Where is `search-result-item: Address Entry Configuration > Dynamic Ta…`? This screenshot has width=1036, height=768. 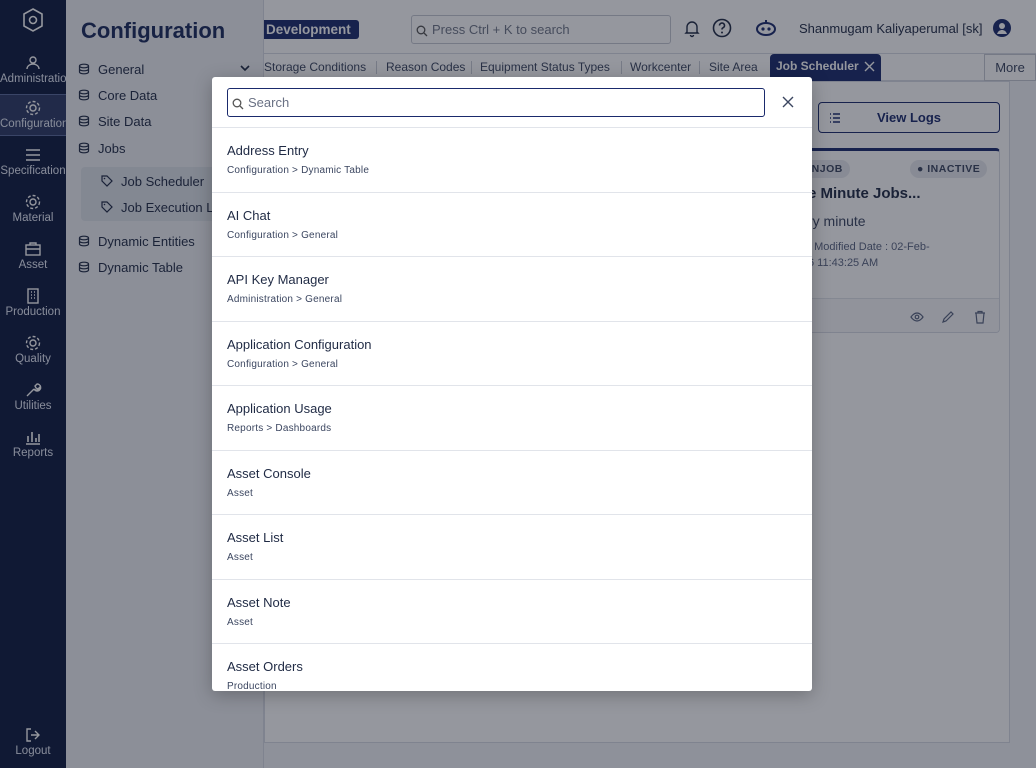 search-result-item: Address Entry Configuration > Dynamic Ta… is located at coordinates (512, 159).